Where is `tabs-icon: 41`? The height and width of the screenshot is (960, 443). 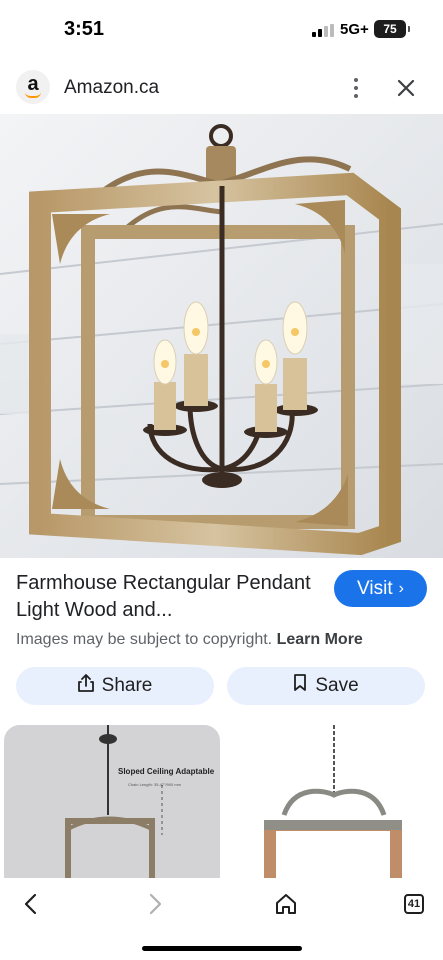 tabs-icon: 41 is located at coordinates (414, 904).